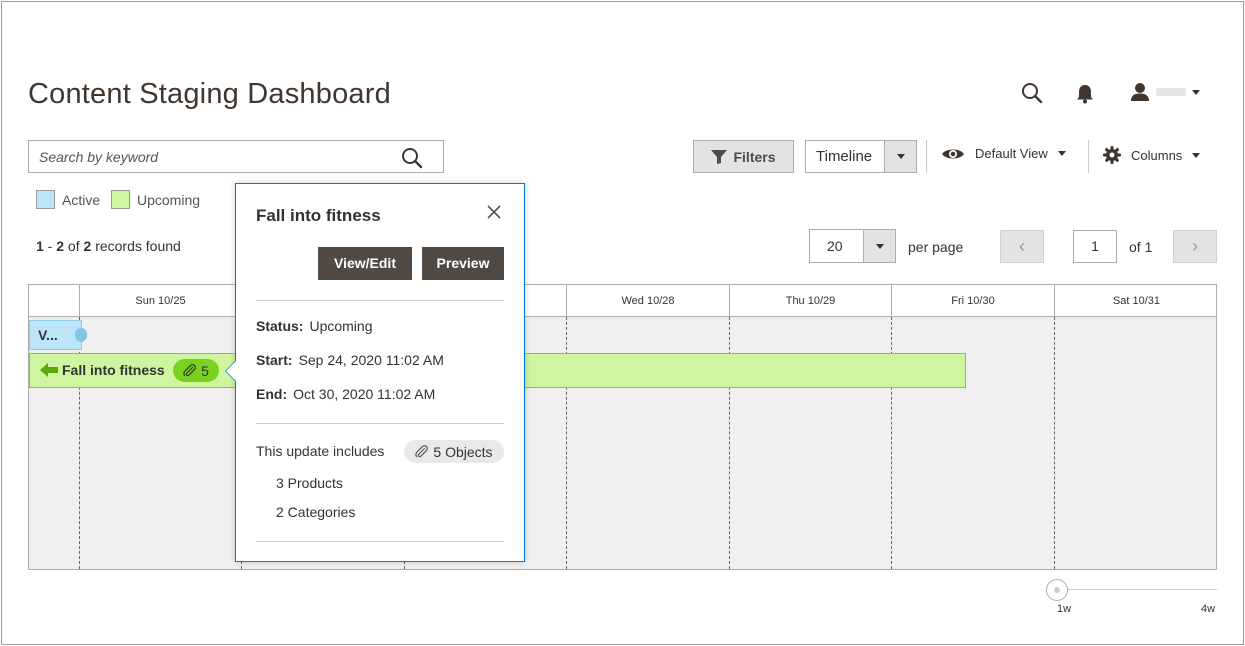  Describe the element at coordinates (754, 156) in the screenshot. I see `filters-label: Filters` at that location.